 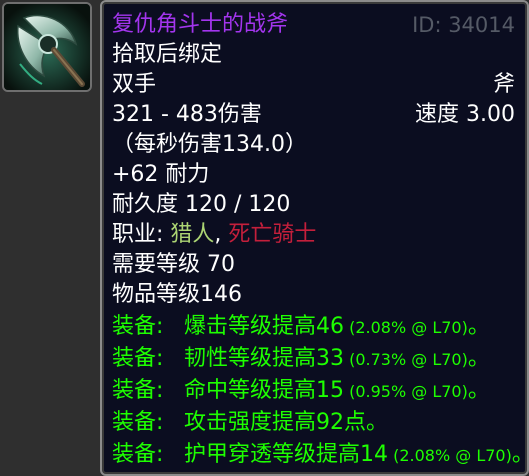 I want to click on hand-text: 双手, so click(x=134, y=84).